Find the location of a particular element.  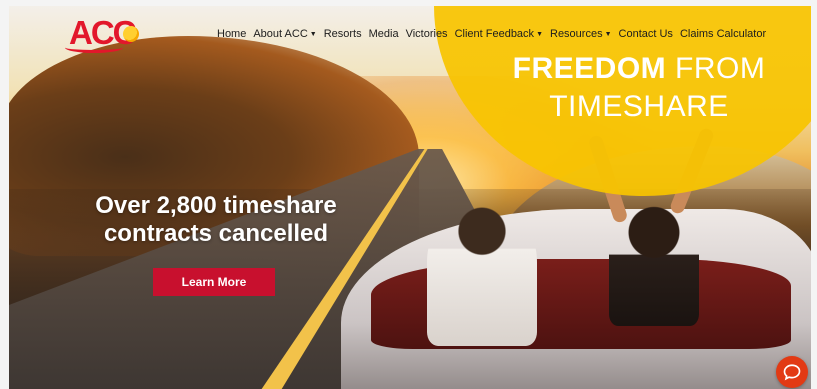

chat-bubble-icon is located at coordinates (792, 372).